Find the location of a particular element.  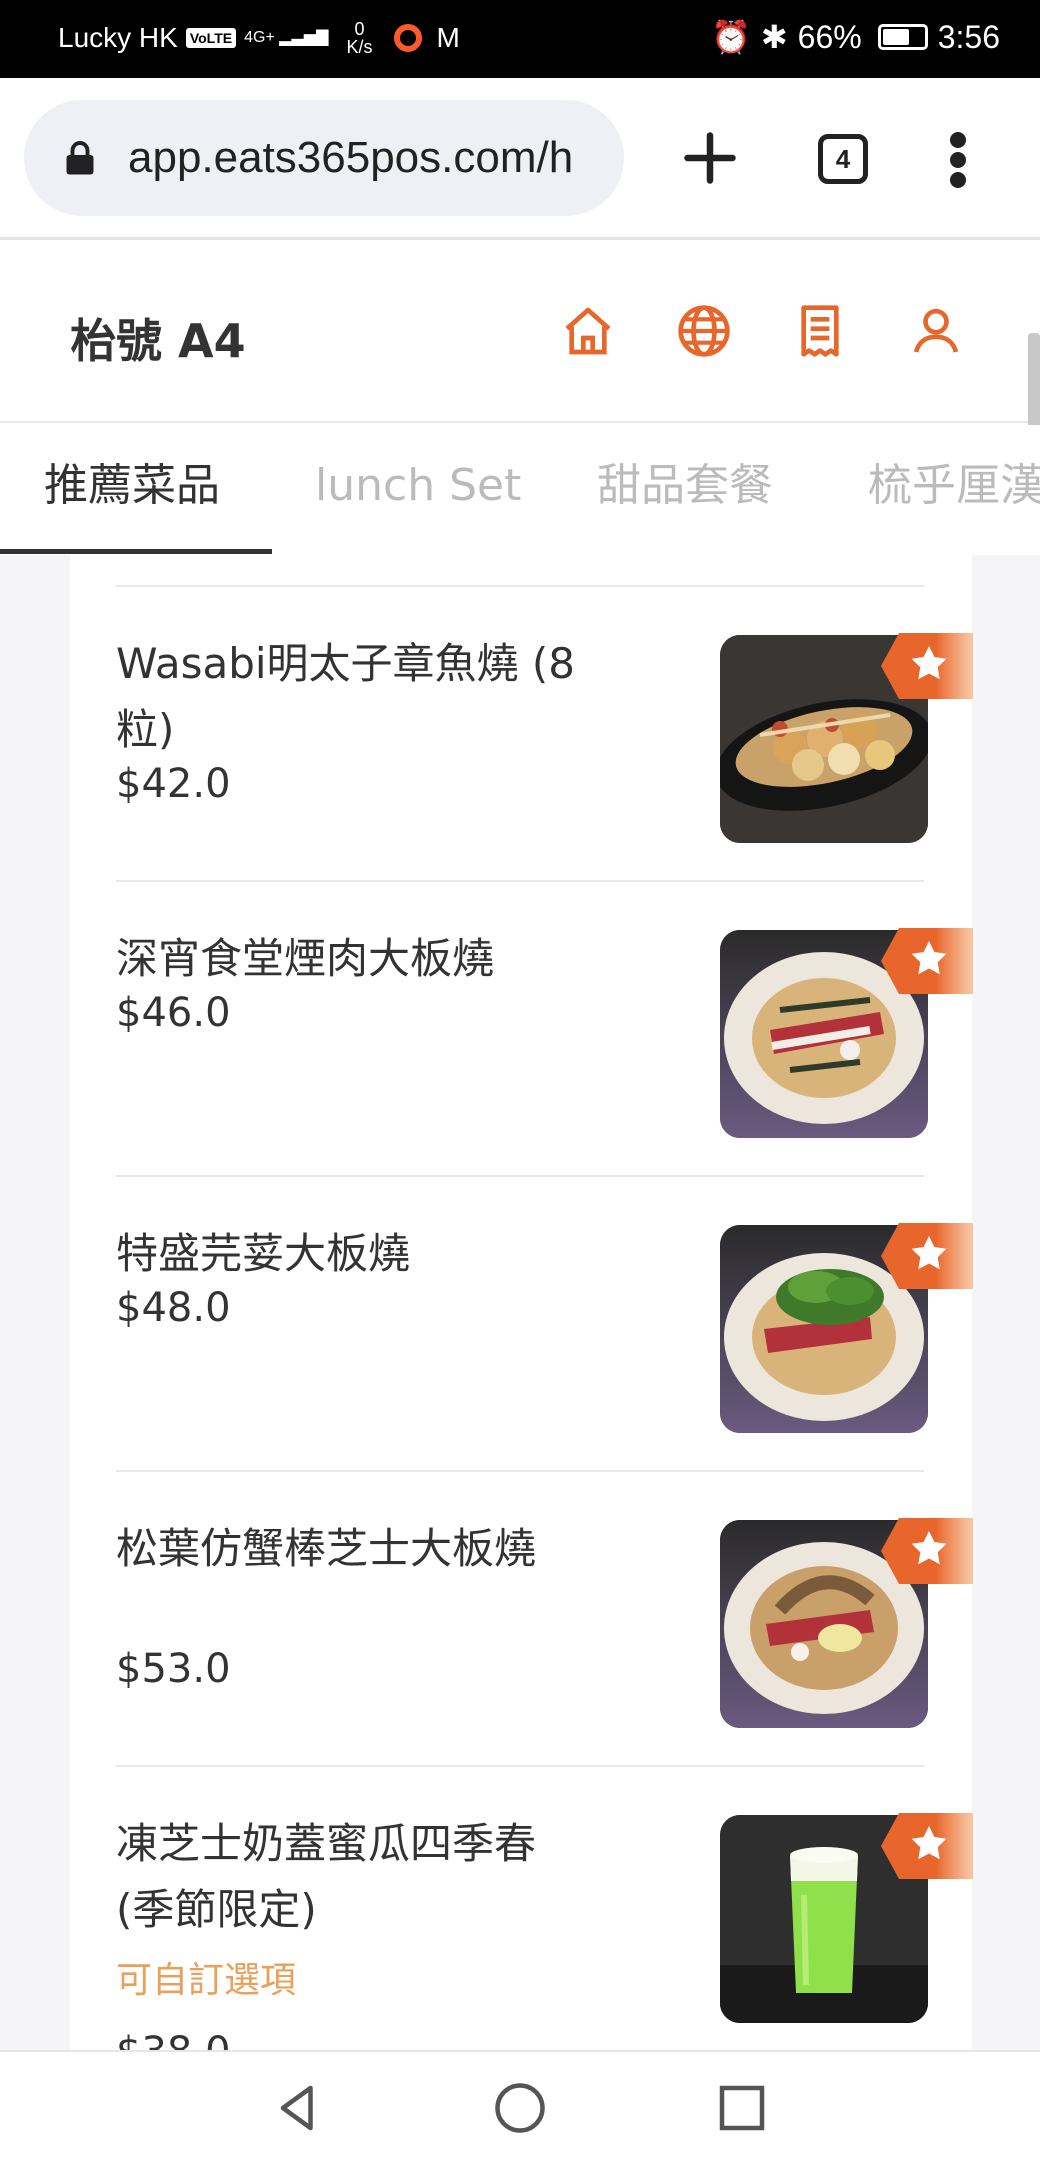

menu-item: 凍芝士奶蓋蜜瓜四季春 (季節限定) 可自訂選項 $38.0 is located at coordinates (544, 1907).